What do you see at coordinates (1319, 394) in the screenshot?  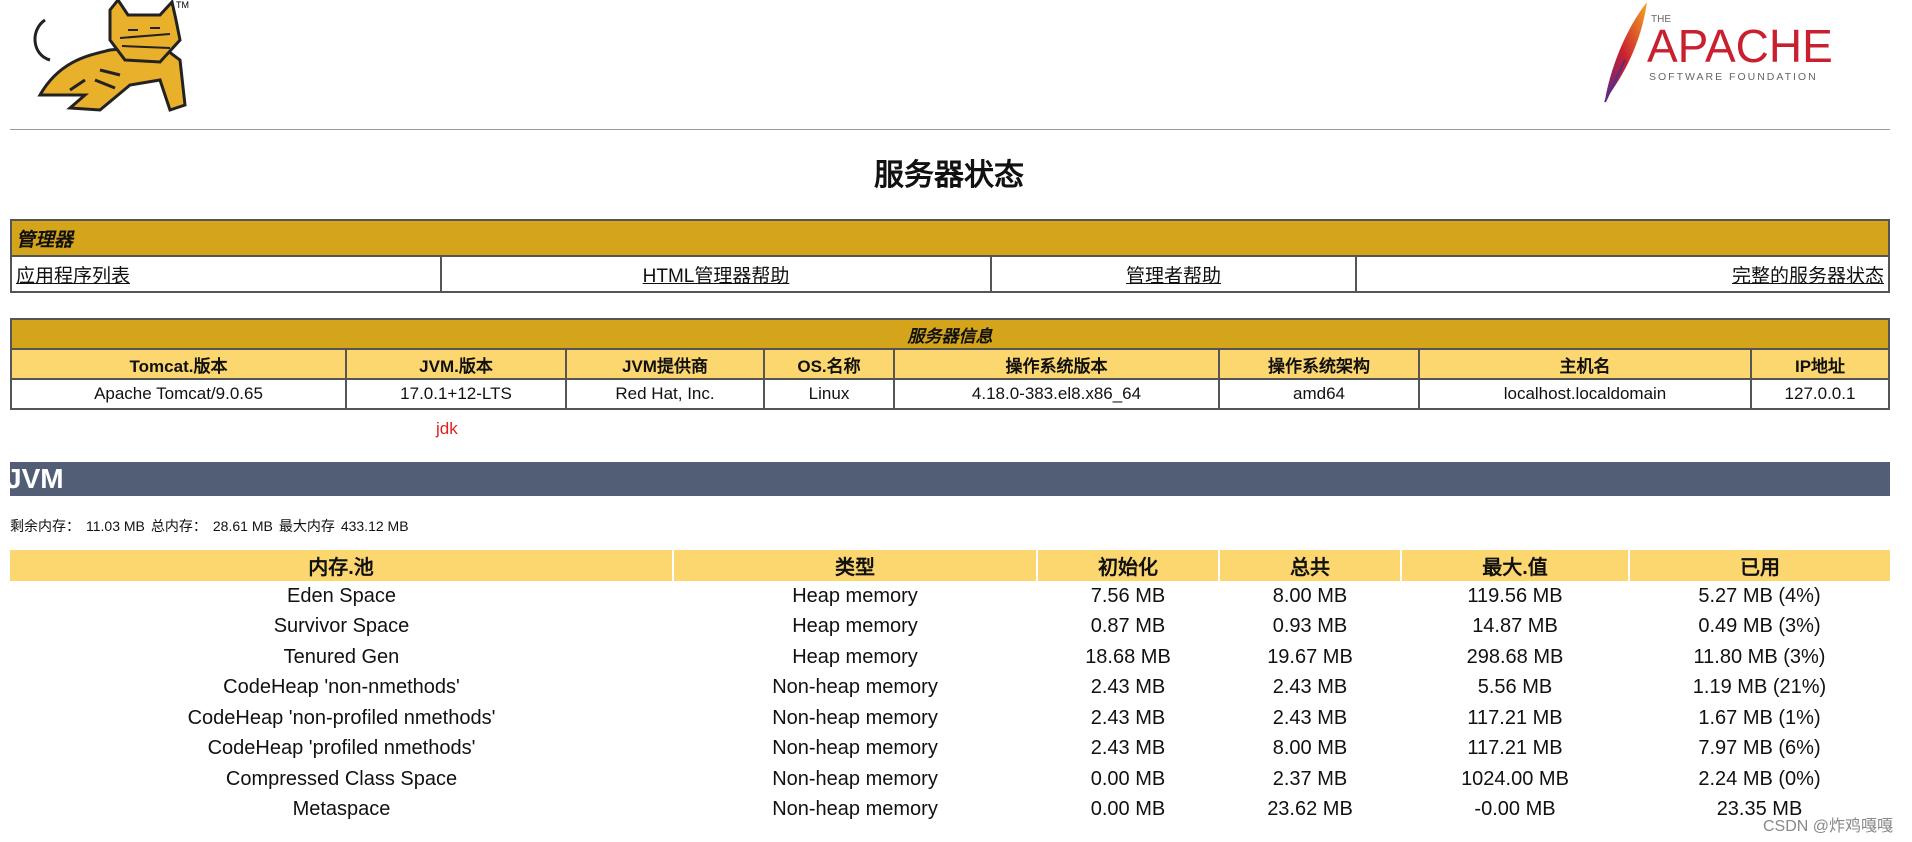 I see `os-arch-value: amd64` at bounding box center [1319, 394].